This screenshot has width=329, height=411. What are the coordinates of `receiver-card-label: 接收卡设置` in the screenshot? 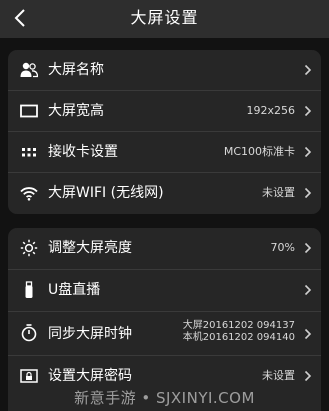 It's located at (83, 152).